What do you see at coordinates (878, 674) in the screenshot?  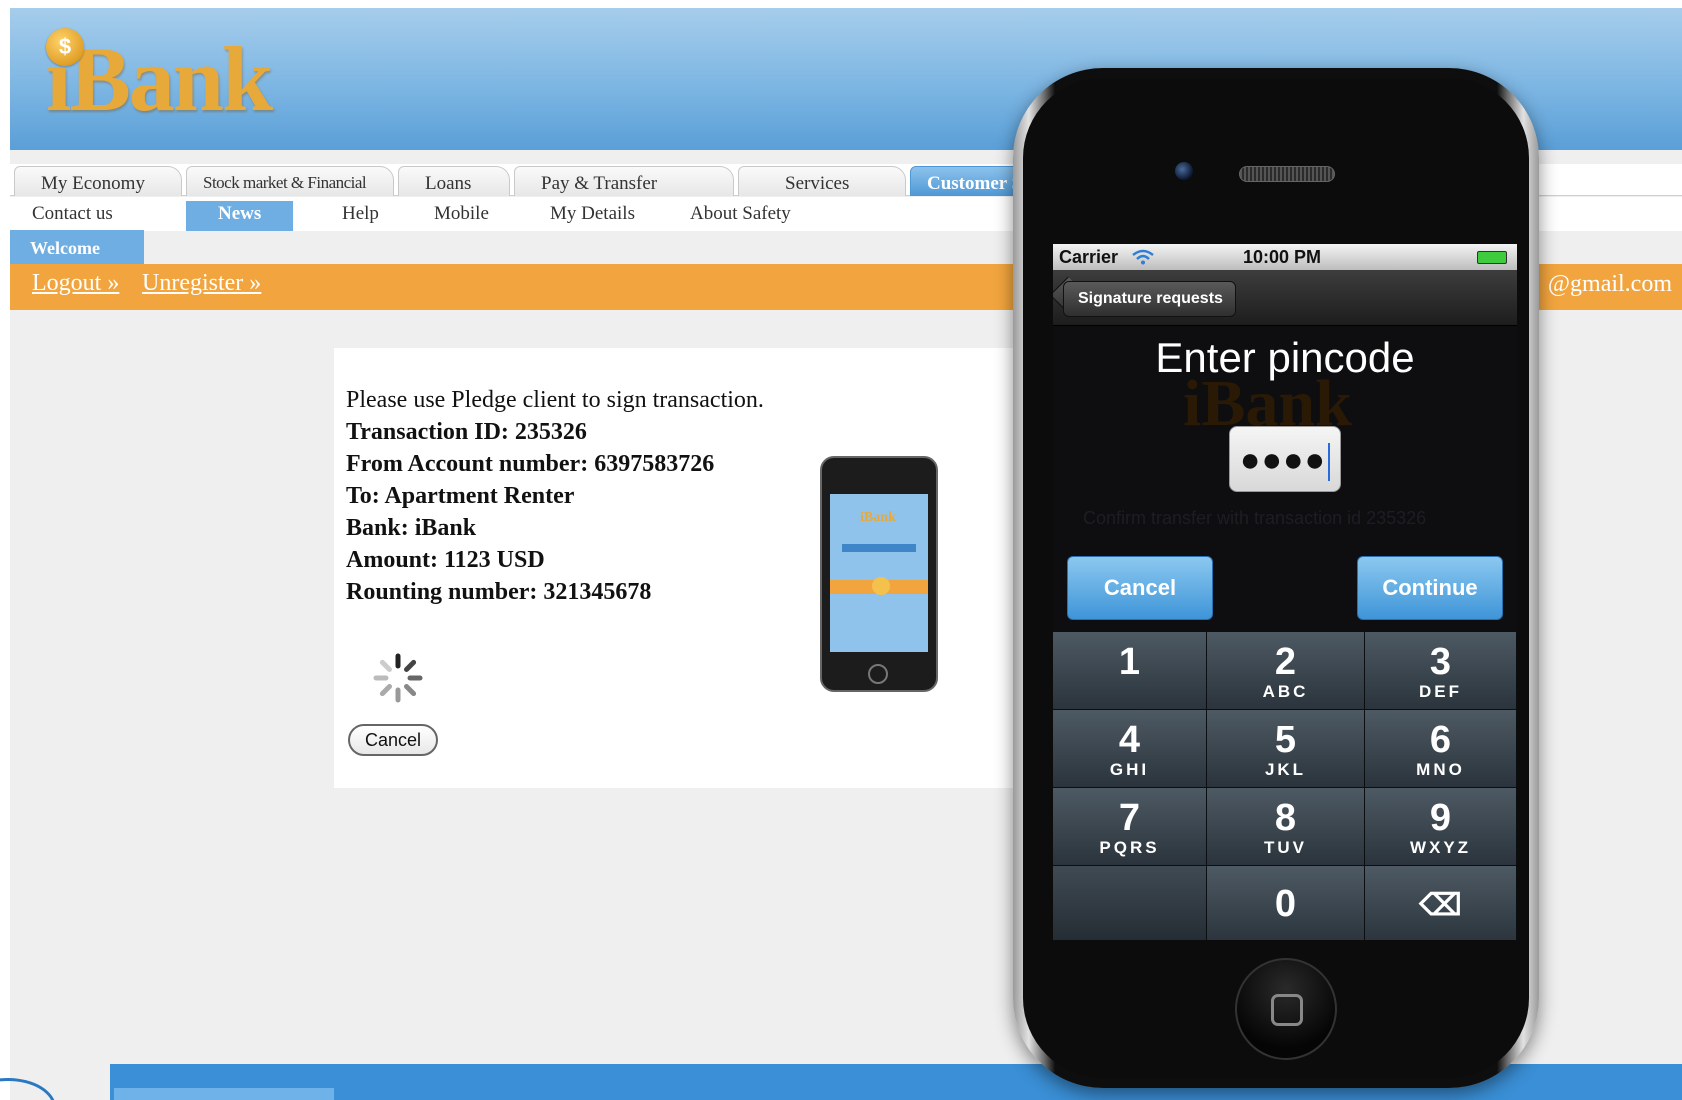 I see `phone-illustration-home-icon` at bounding box center [878, 674].